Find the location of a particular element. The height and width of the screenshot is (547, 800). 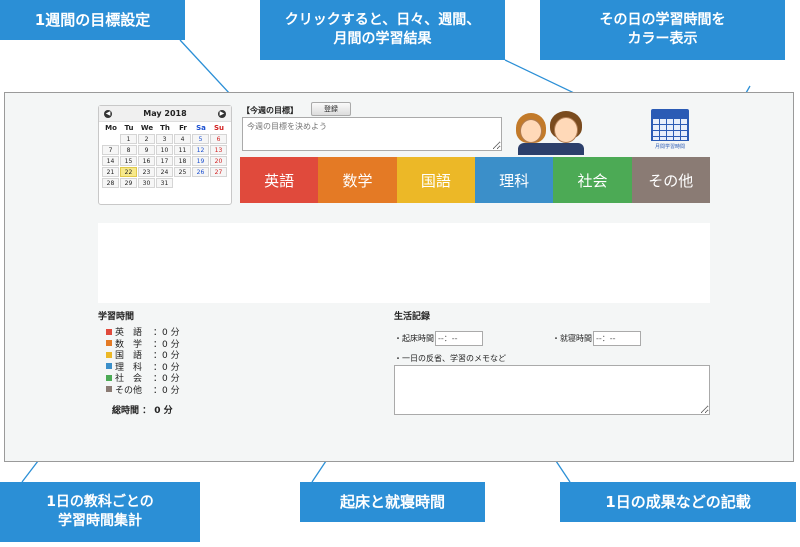

calendar-week-row: 21 22 23 24 25 26 27 is located at coordinates (165, 172).